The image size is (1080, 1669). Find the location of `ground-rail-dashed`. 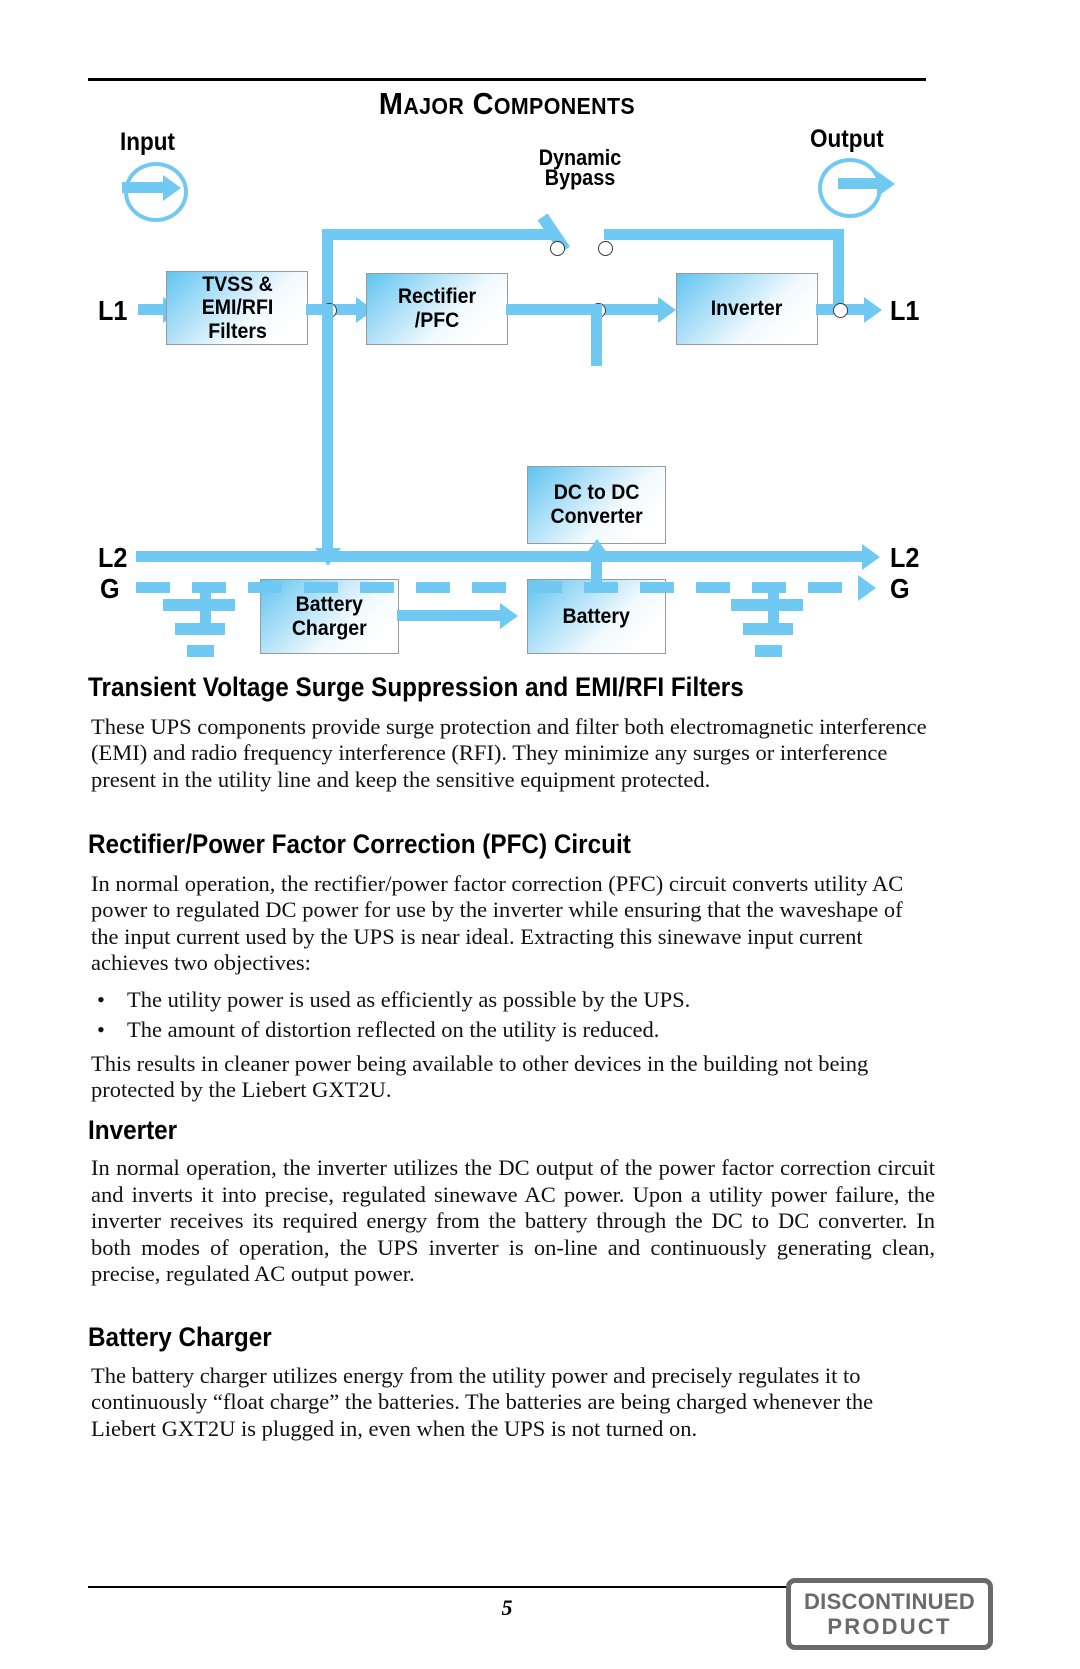

ground-rail-dashed is located at coordinates (496, 587).